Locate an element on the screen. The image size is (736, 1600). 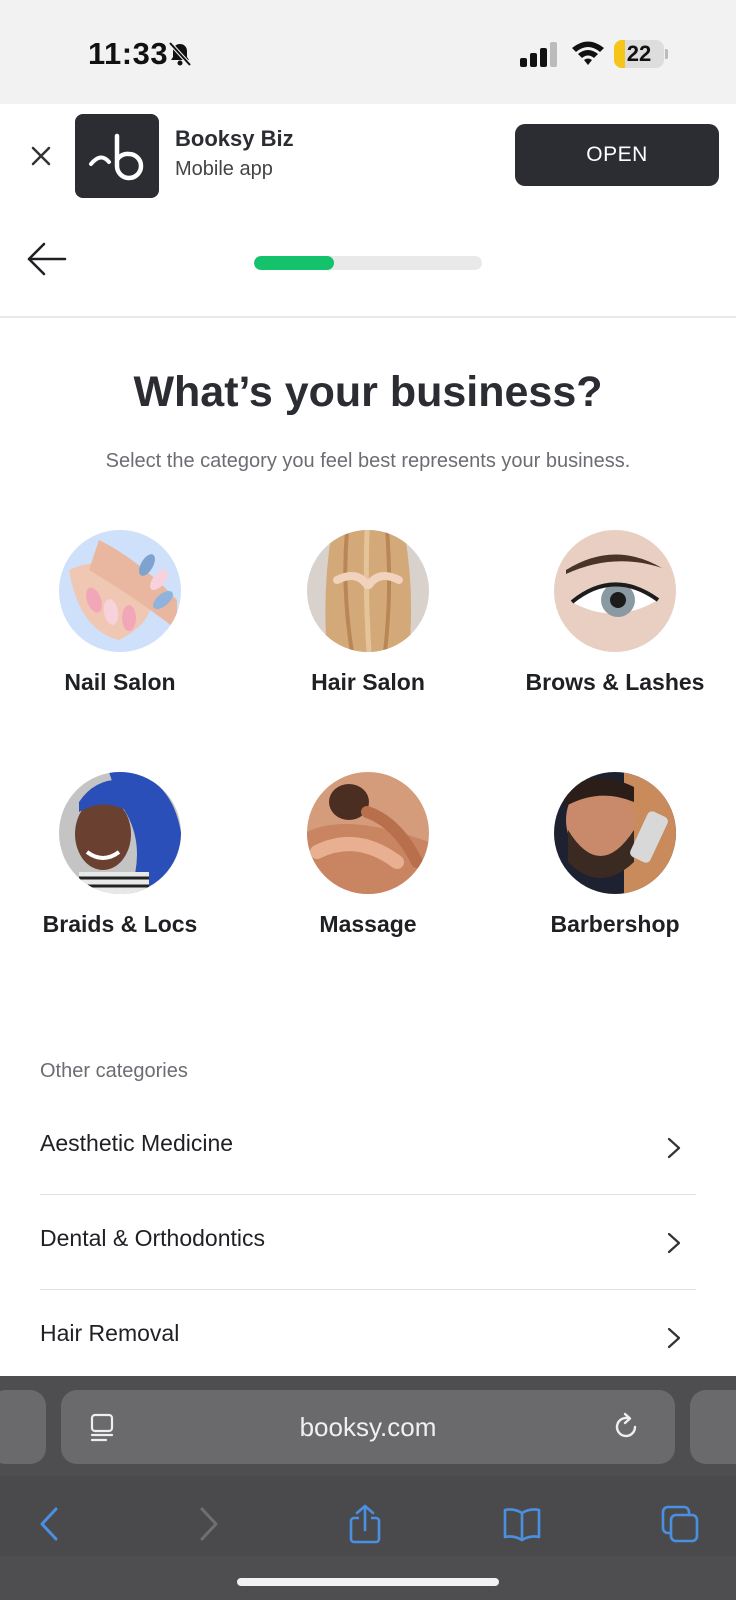
progress-bar is located at coordinates (368, 263).